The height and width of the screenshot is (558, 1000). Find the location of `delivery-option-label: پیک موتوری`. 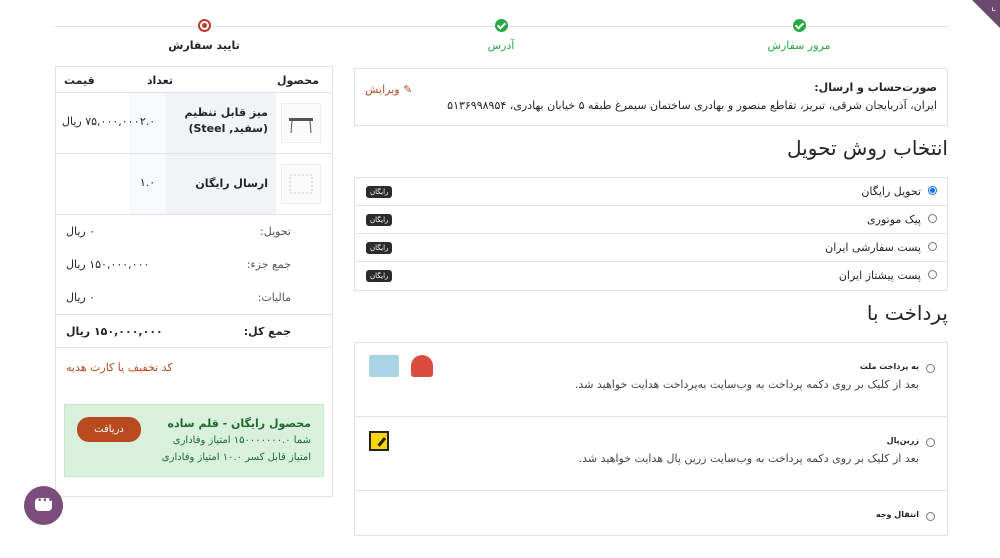

delivery-option-label: پیک موتوری is located at coordinates (894, 219).